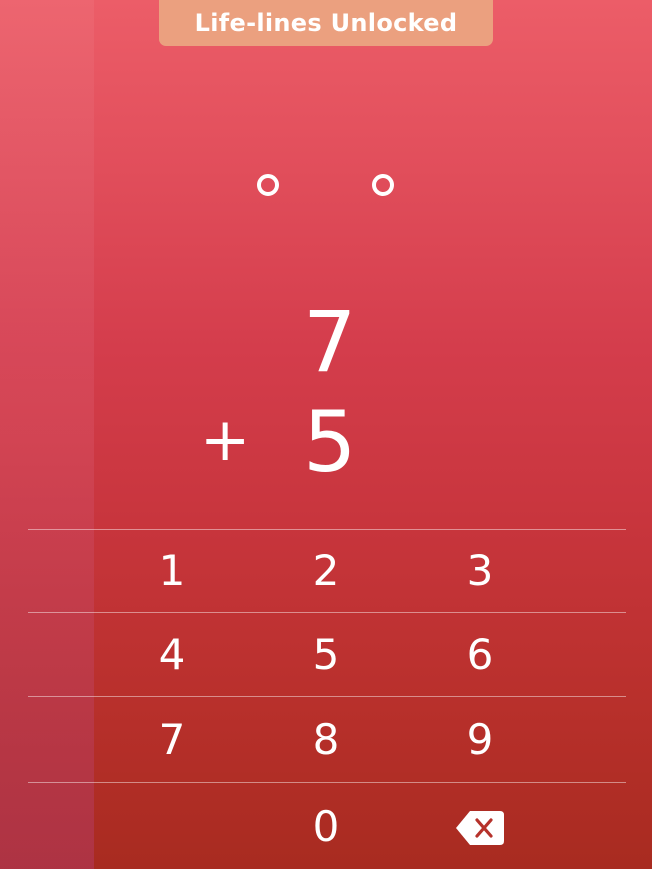  I want to click on key-3: 3, so click(480, 570).